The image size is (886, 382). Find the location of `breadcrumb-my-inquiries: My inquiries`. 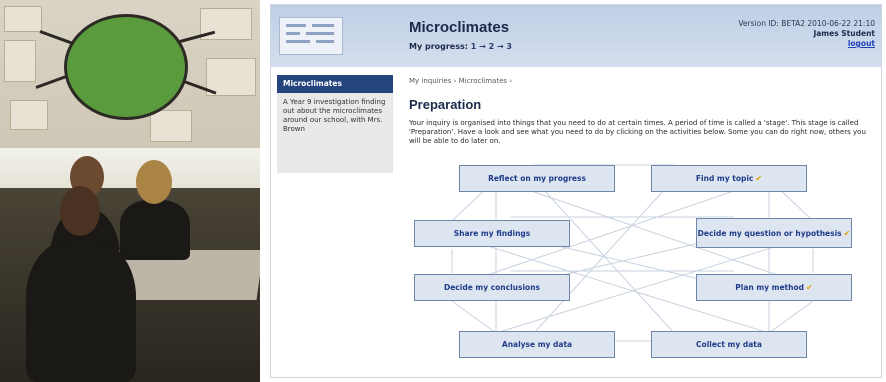

breadcrumb-my-inquiries: My inquiries is located at coordinates (430, 81).